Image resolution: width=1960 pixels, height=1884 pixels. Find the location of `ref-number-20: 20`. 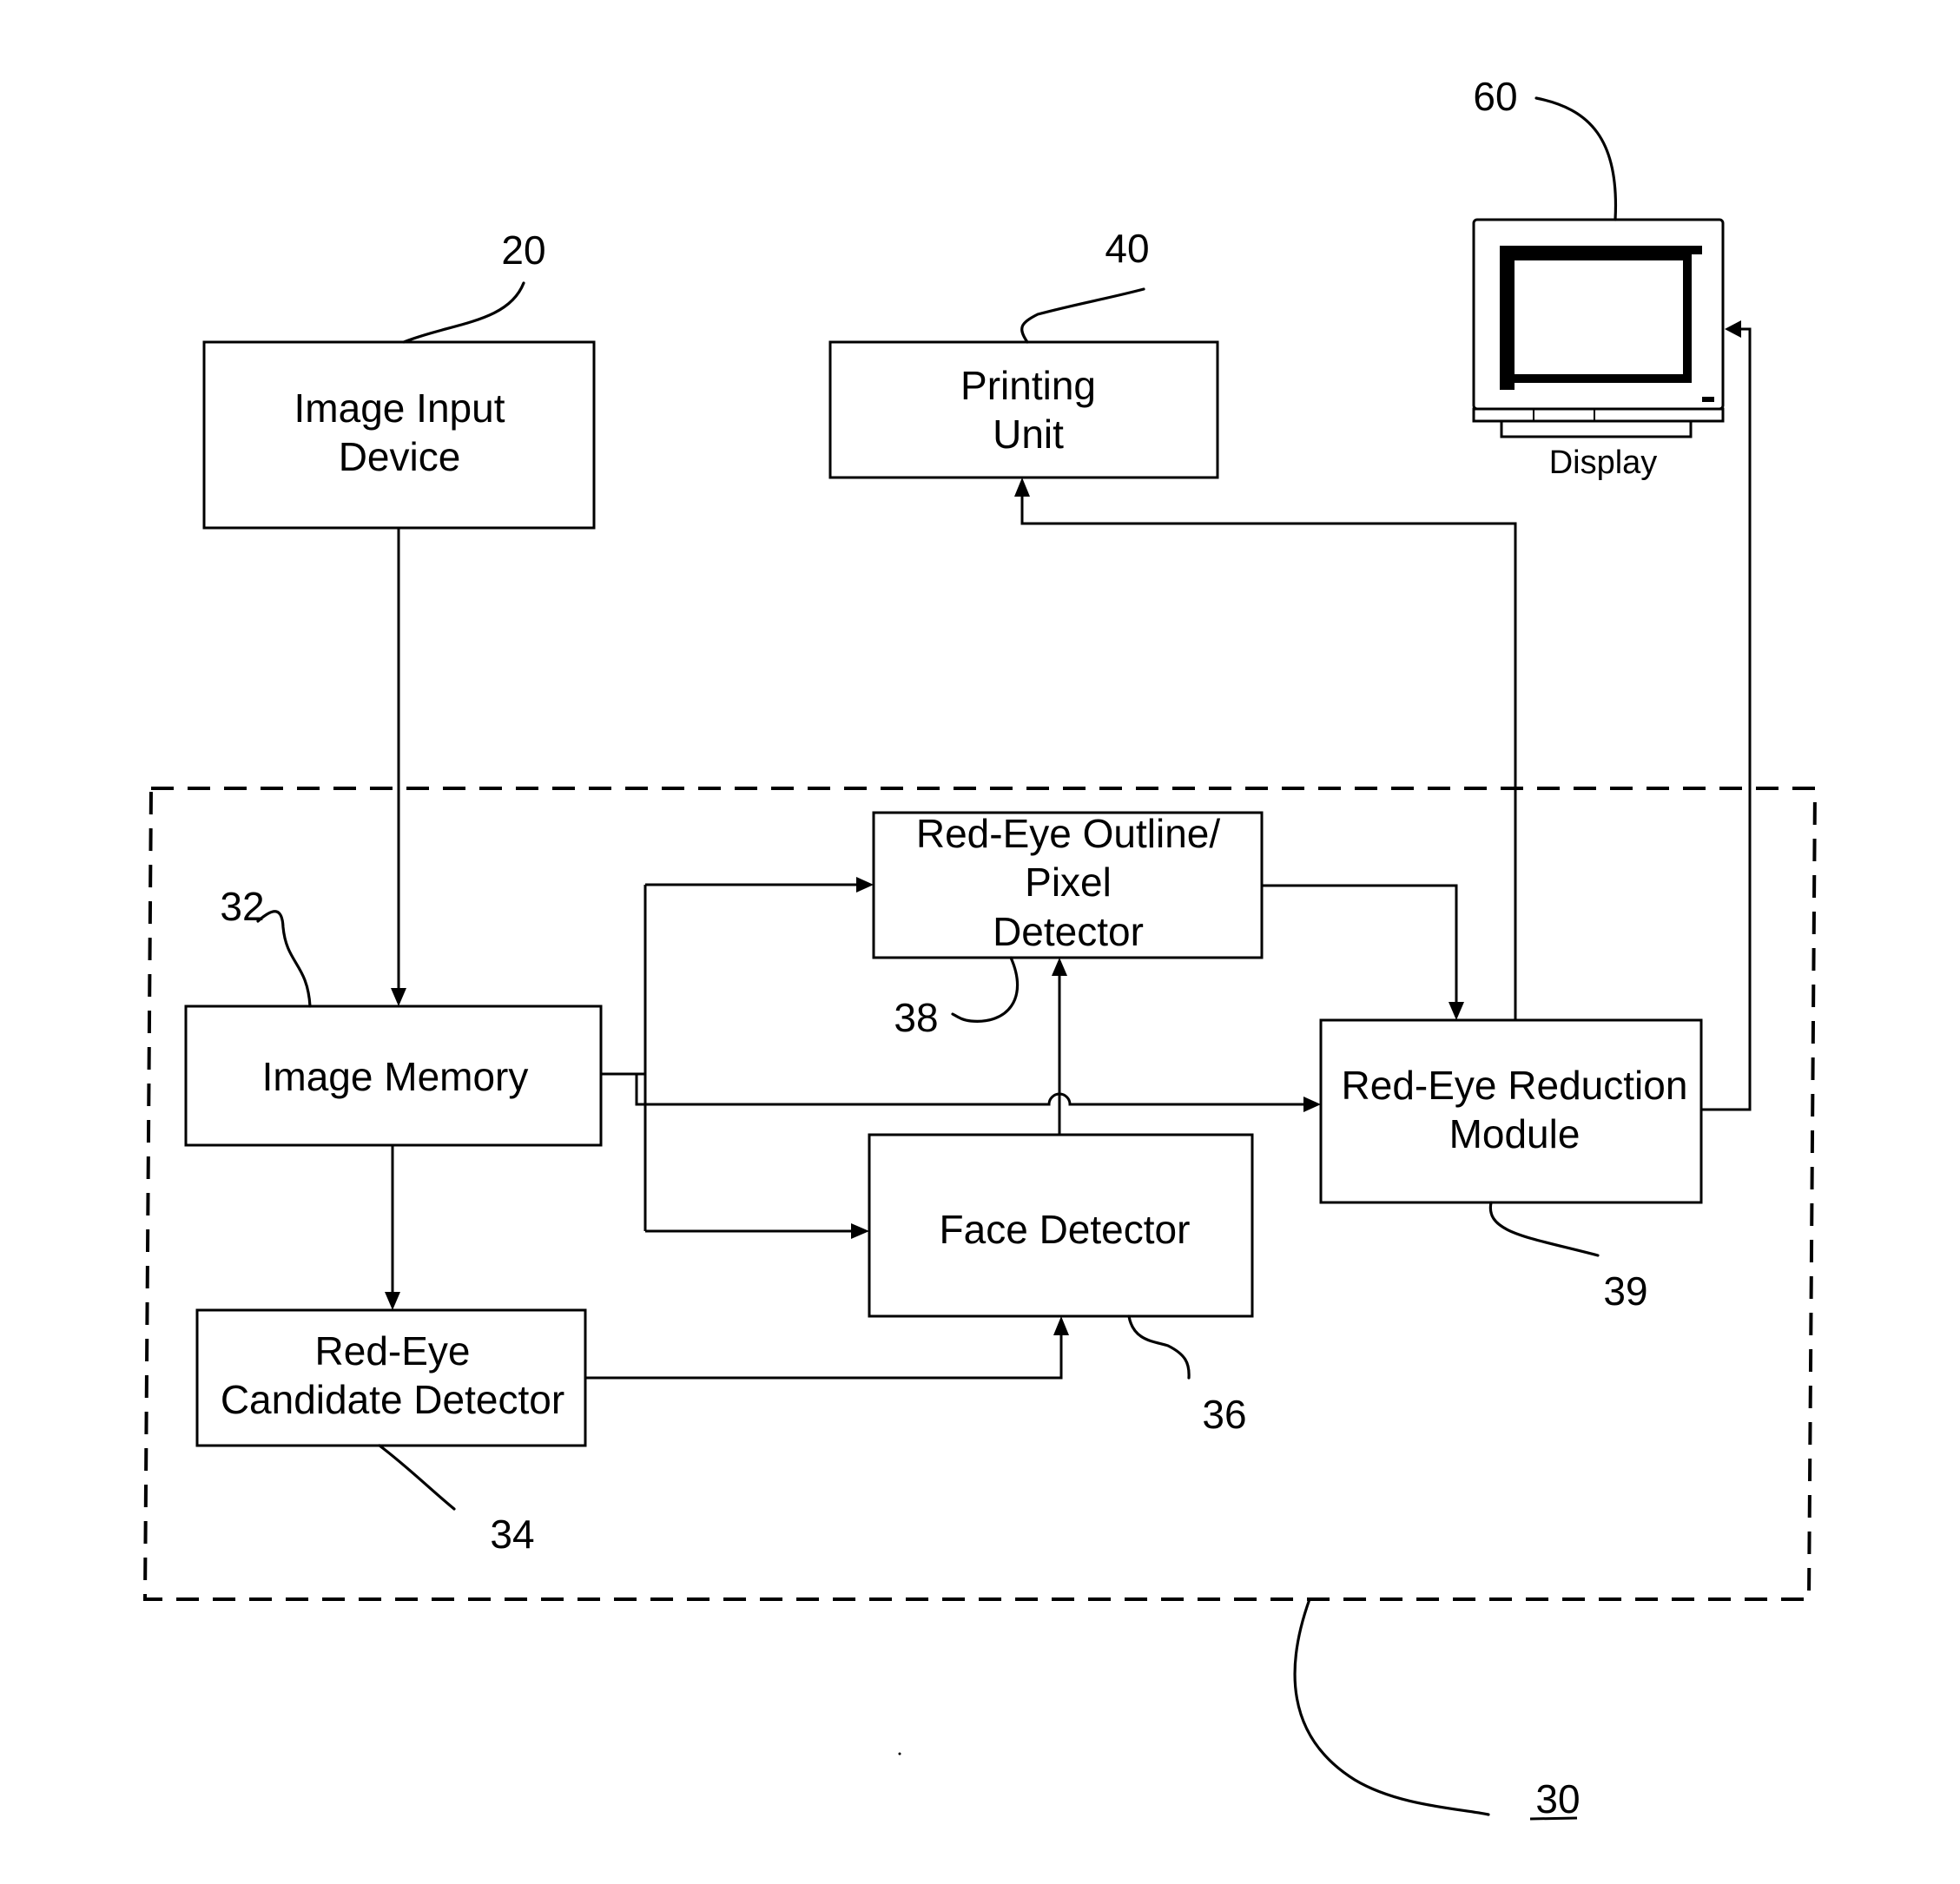

ref-number-20: 20 is located at coordinates (523, 250).